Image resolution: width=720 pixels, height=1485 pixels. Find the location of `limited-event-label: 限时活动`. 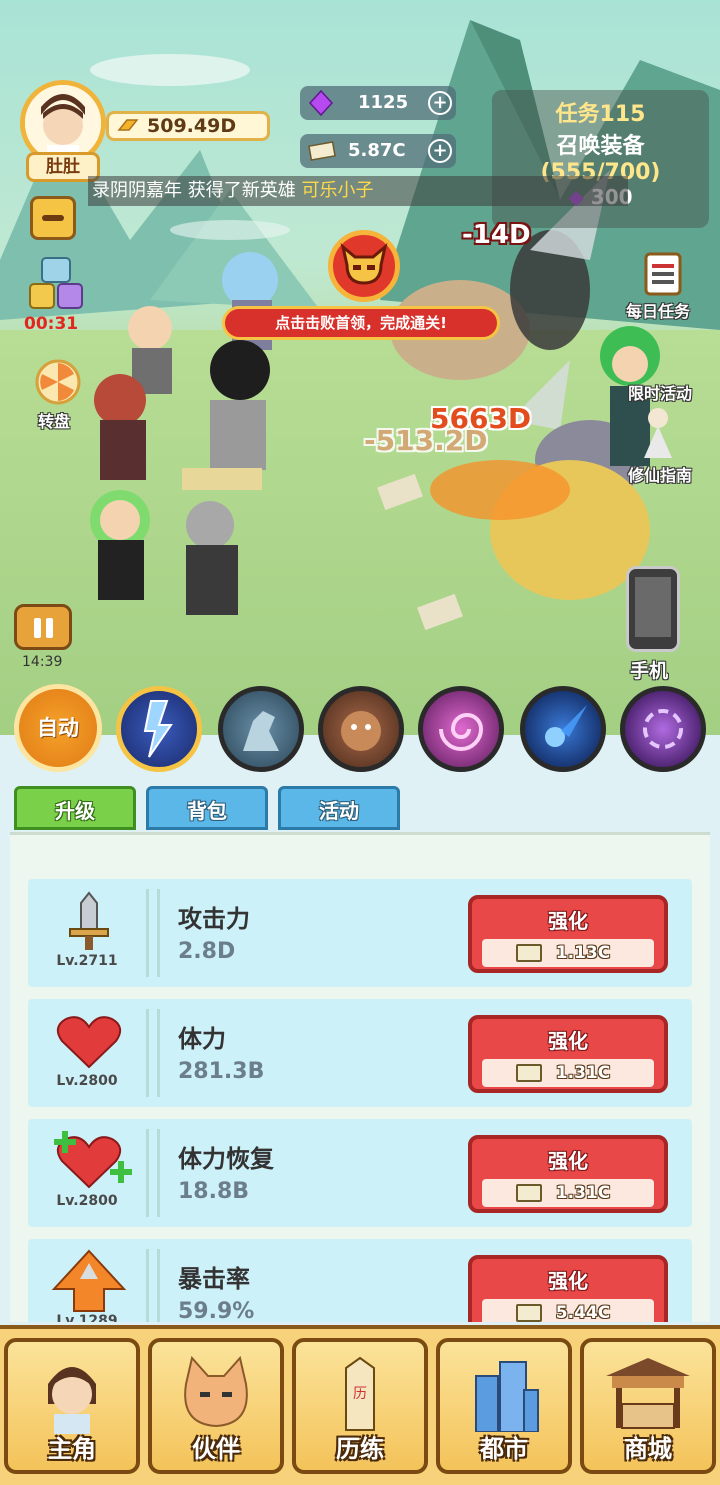

limited-event-label: 限时活动 is located at coordinates (660, 392).